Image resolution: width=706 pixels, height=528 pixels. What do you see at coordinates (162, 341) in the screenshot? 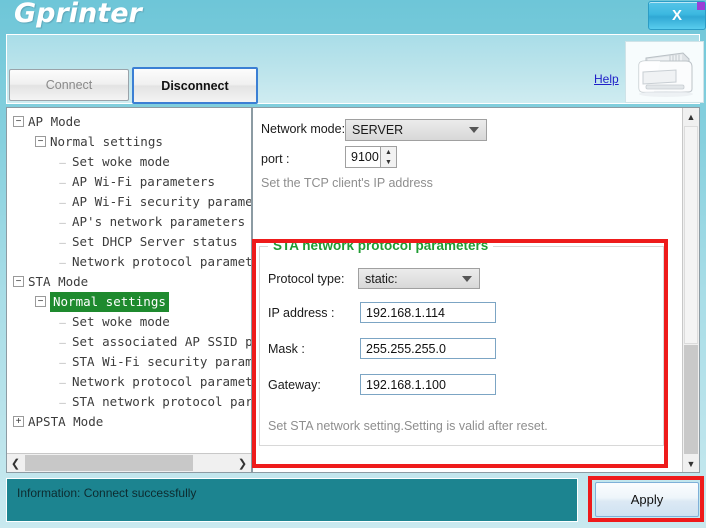
I see `tree-item-label: Set associated AP SSID parameters` at bounding box center [162, 341].